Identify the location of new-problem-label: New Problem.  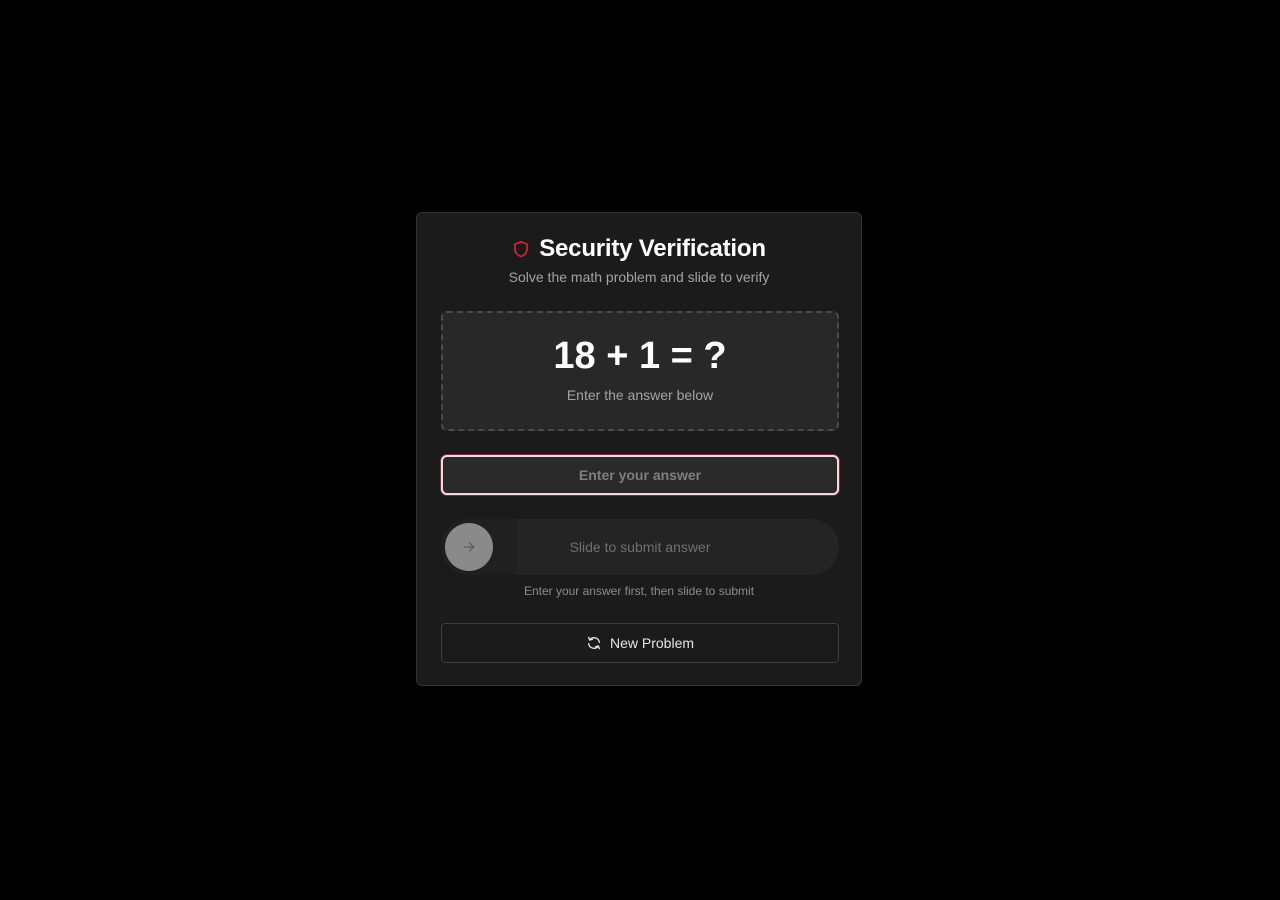
(652, 643).